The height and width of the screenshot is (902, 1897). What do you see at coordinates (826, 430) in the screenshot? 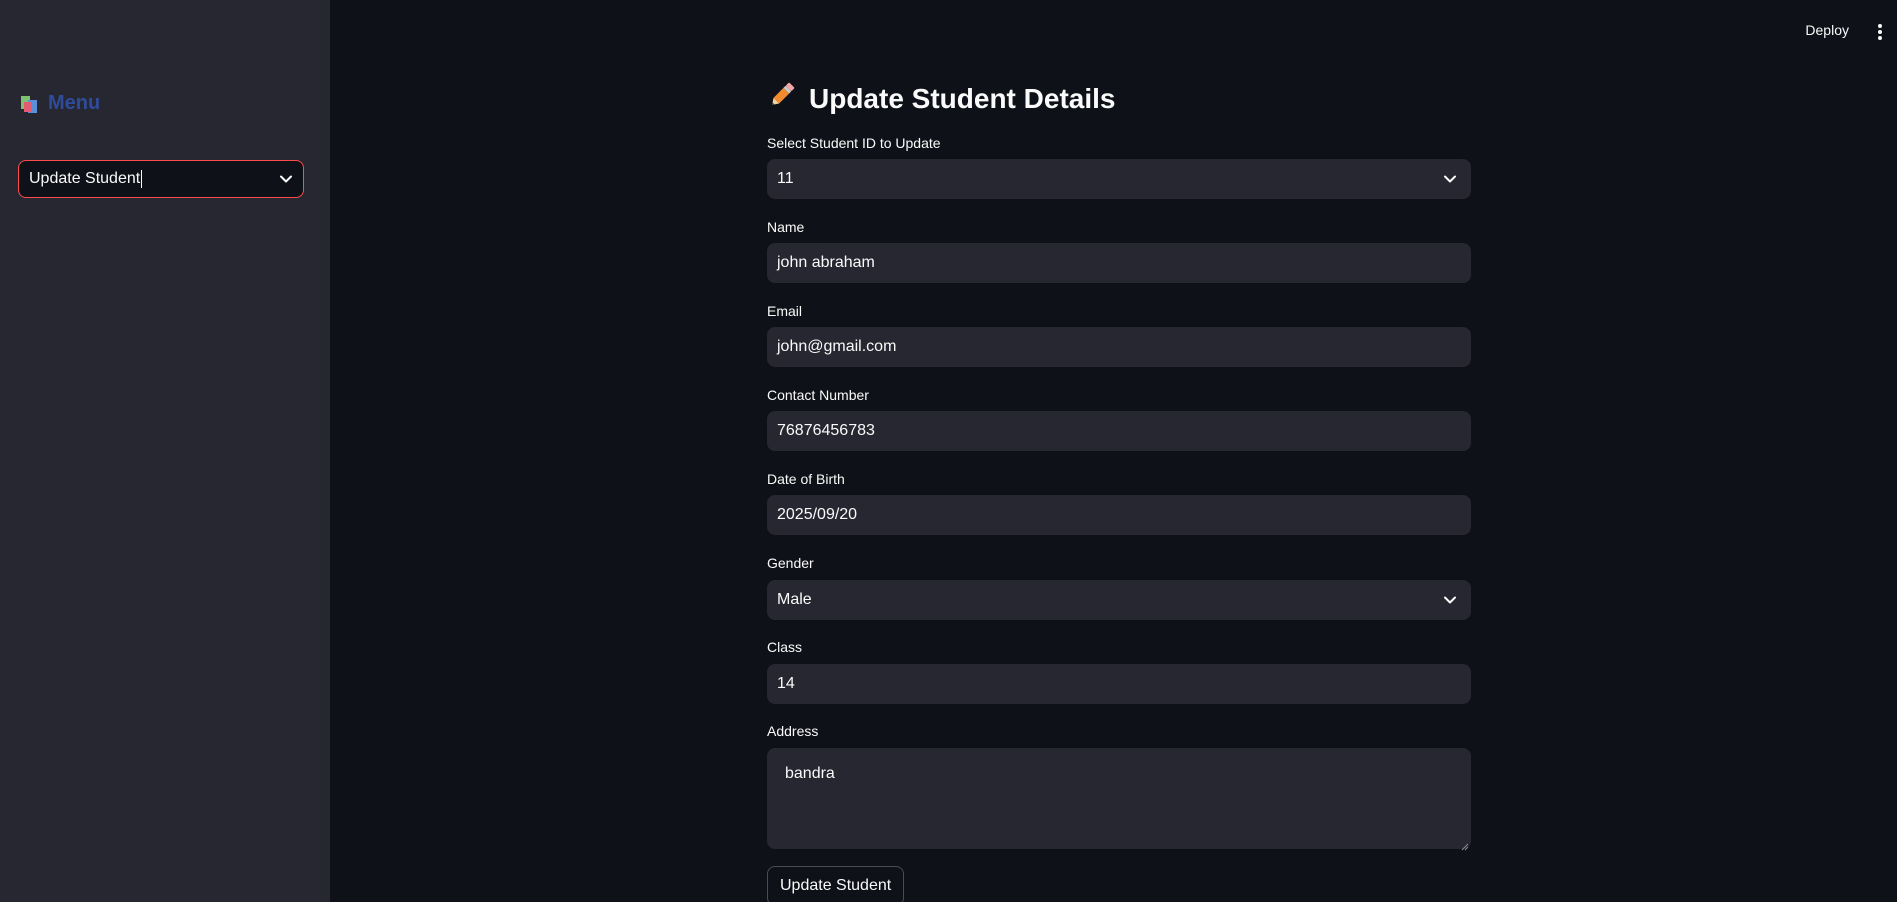
I see `contact-value: 76876456783` at bounding box center [826, 430].